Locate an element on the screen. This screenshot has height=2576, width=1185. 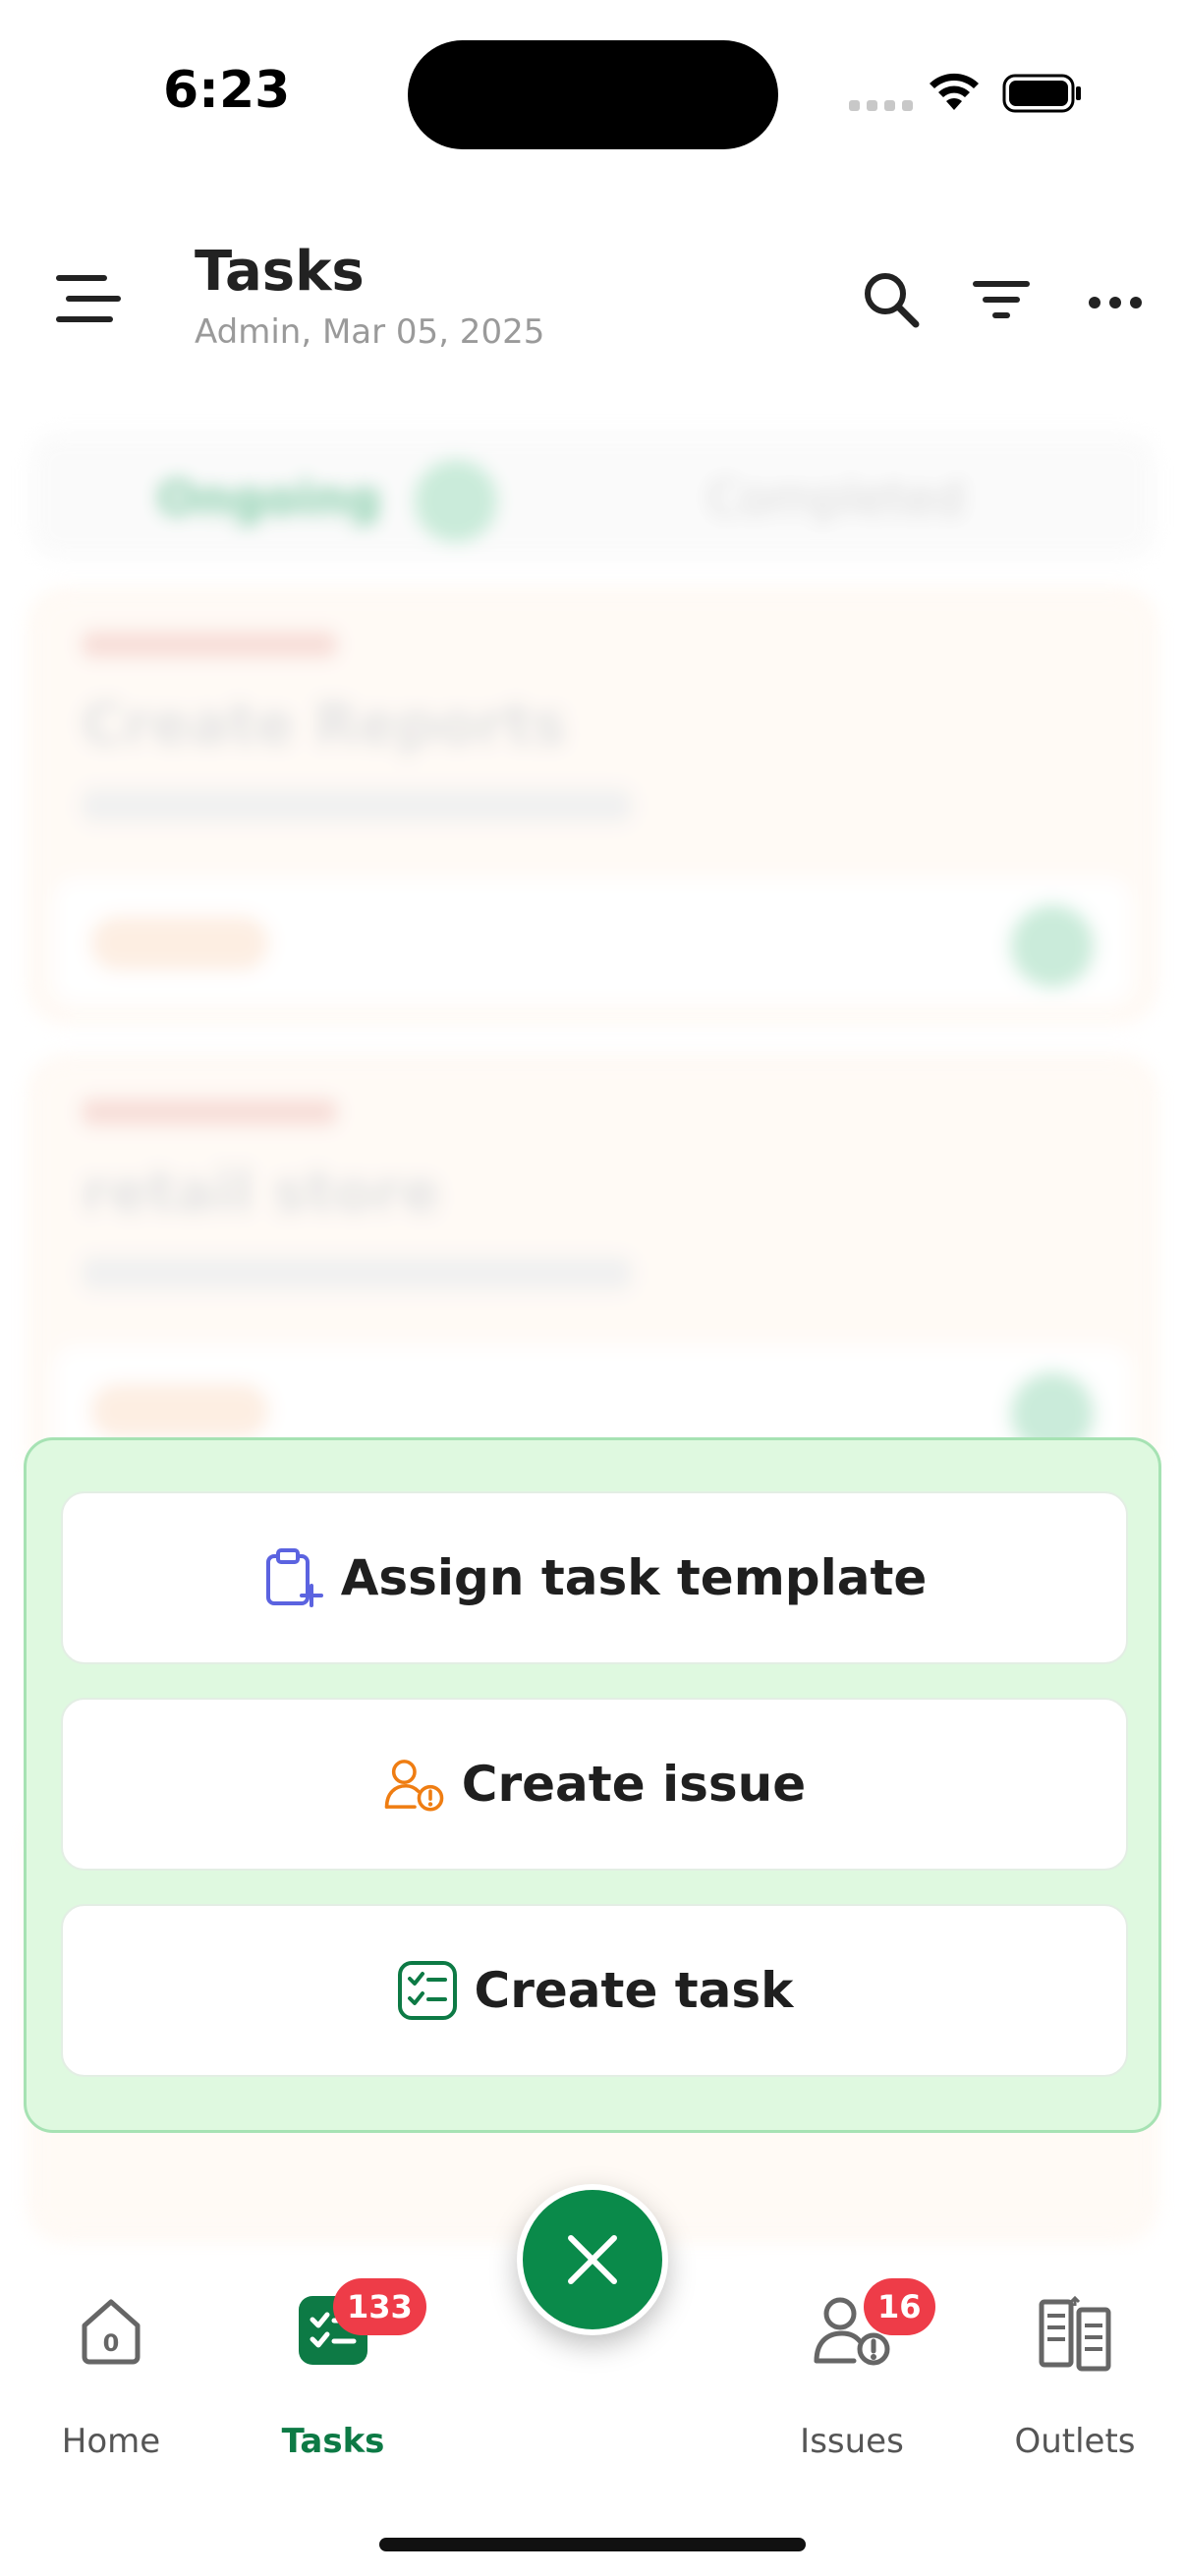
app-header: Tasks Admin, Mar 05, 2025 is located at coordinates (592, 314).